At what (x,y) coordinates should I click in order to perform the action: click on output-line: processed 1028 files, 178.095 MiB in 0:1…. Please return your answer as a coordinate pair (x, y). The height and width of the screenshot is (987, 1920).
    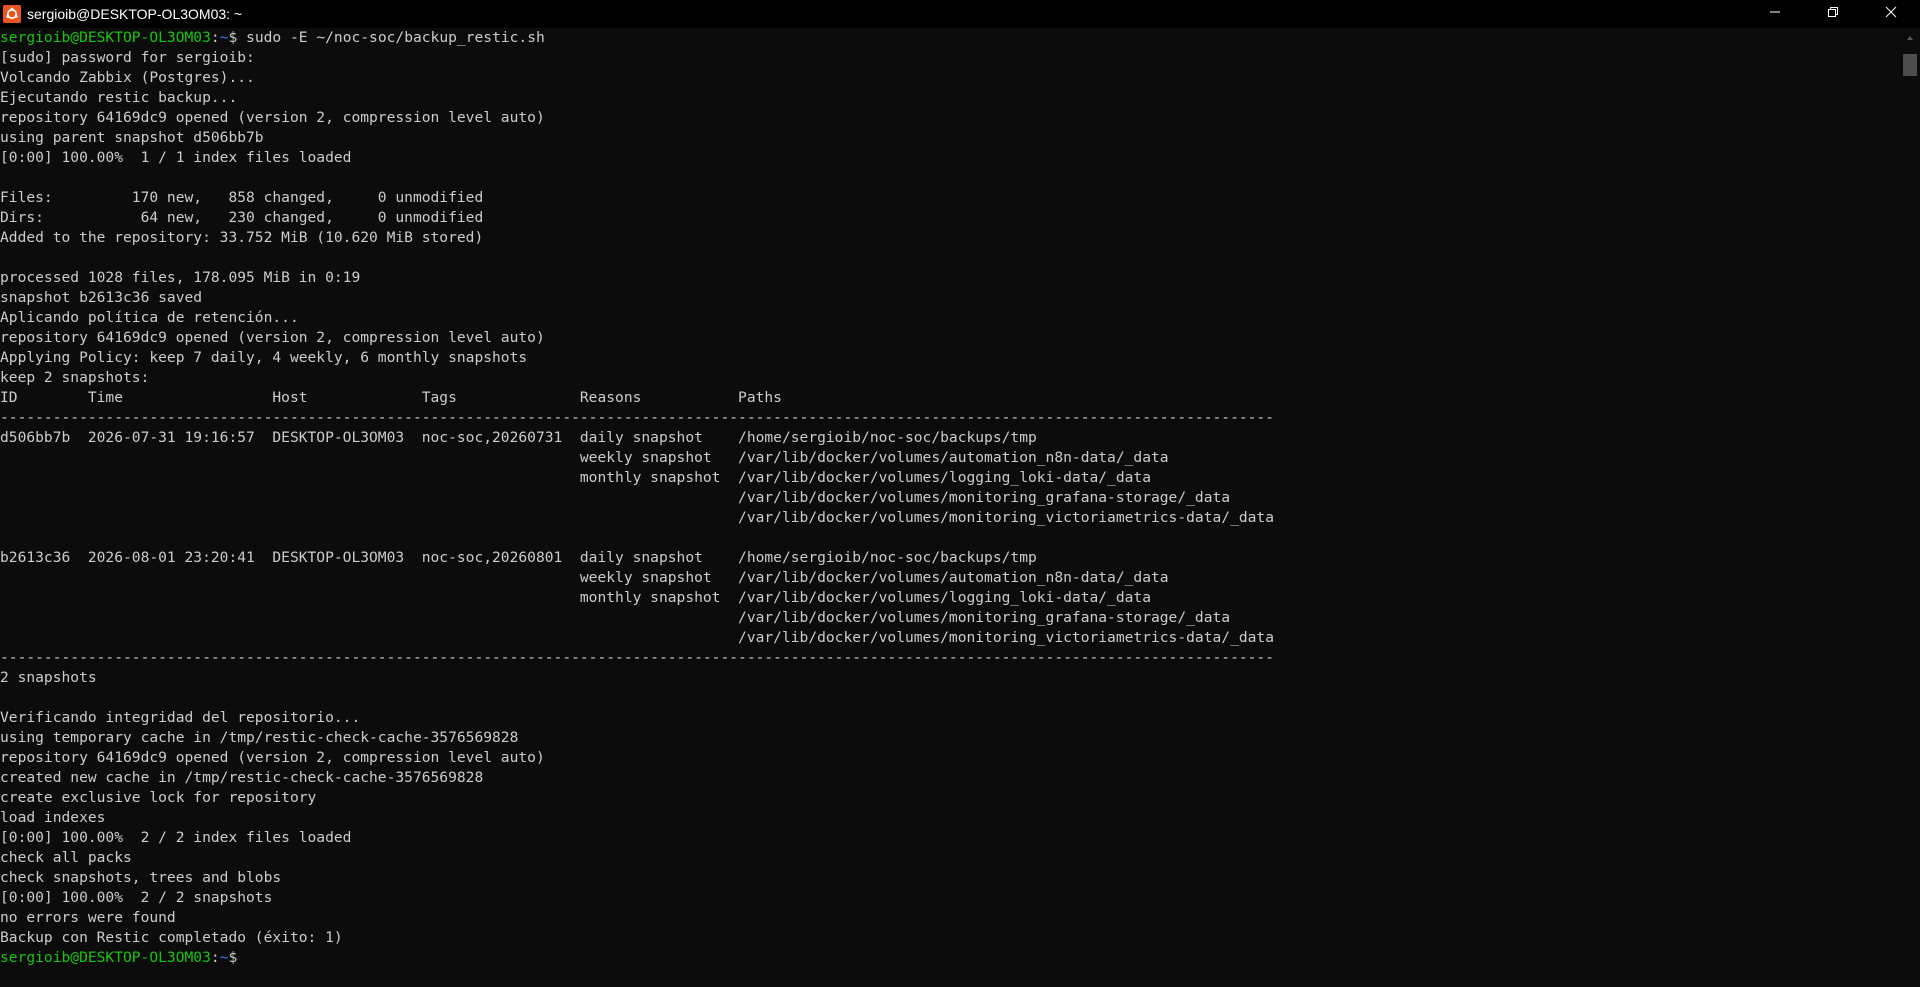
    Looking at the image, I should click on (180, 277).